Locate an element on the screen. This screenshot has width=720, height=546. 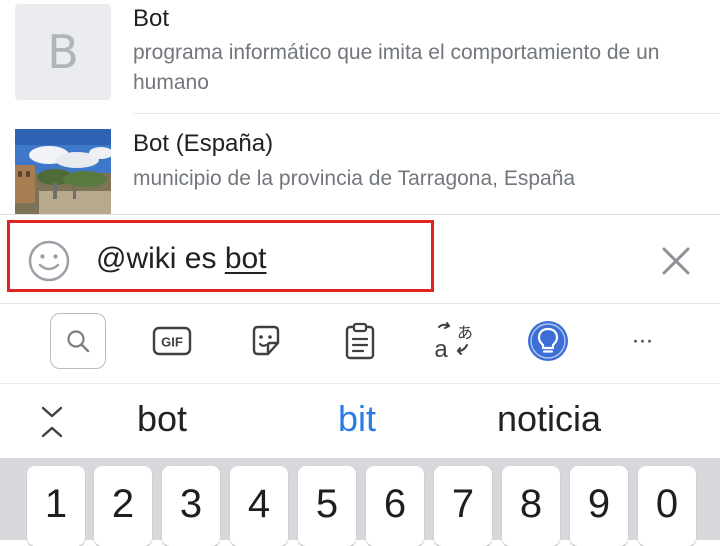
lightbulb-icon is located at coordinates (548, 341).